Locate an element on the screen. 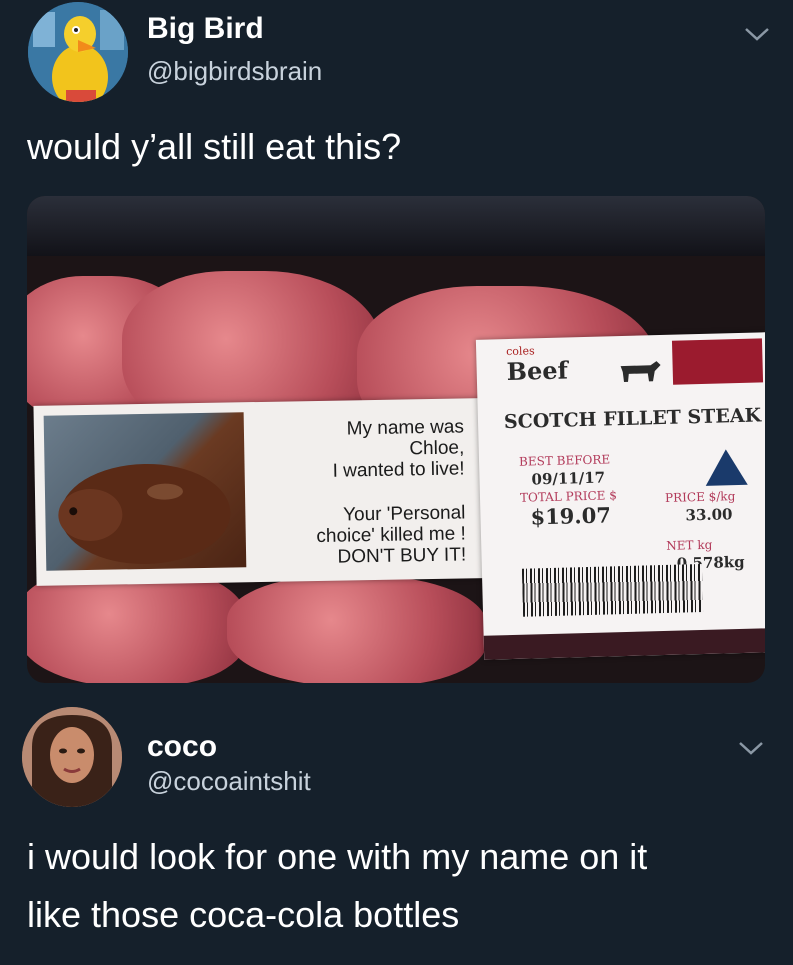  author-handle: @bigbirdsbrain is located at coordinates (234, 71).